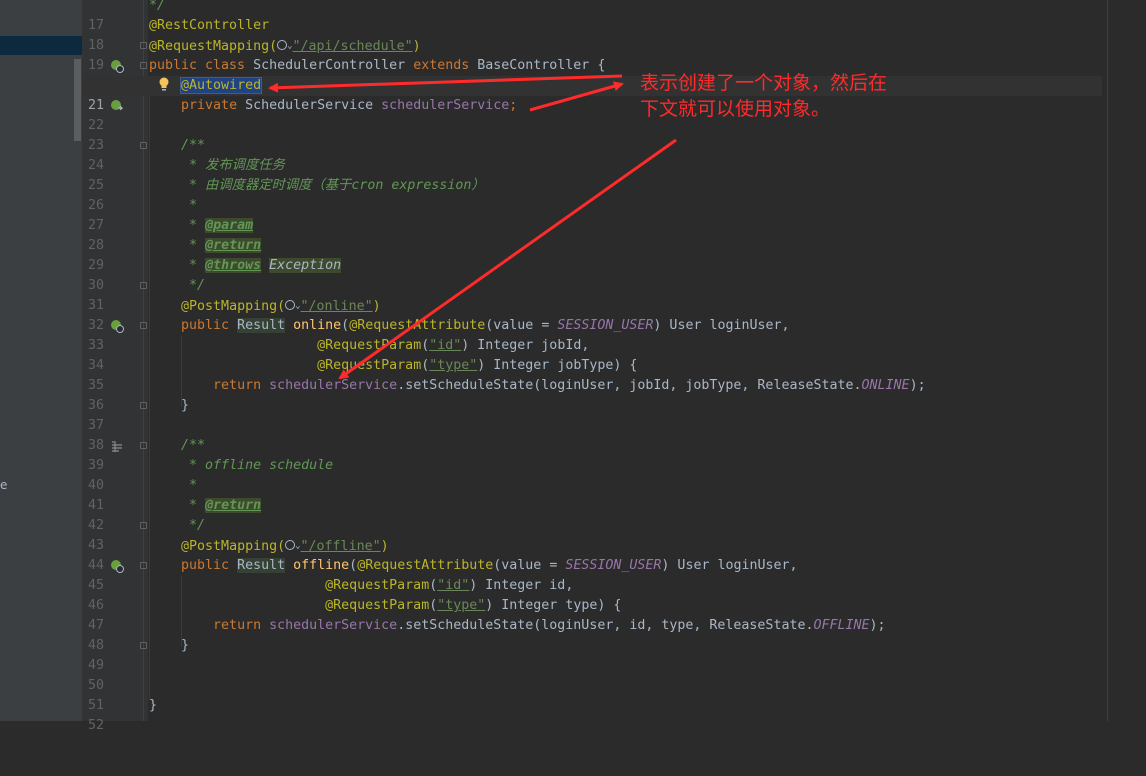 The height and width of the screenshot is (776, 1146). What do you see at coordinates (576, 96) in the screenshot?
I see `arrow-from-field` at bounding box center [576, 96].